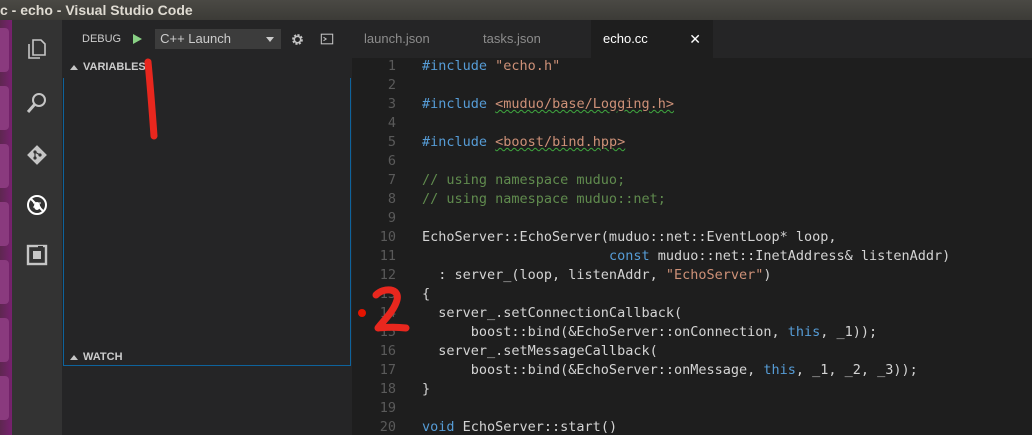 Image resolution: width=1032 pixels, height=435 pixels. I want to click on debug-toolbar: DEBUG C++ Launch, so click(207, 39).